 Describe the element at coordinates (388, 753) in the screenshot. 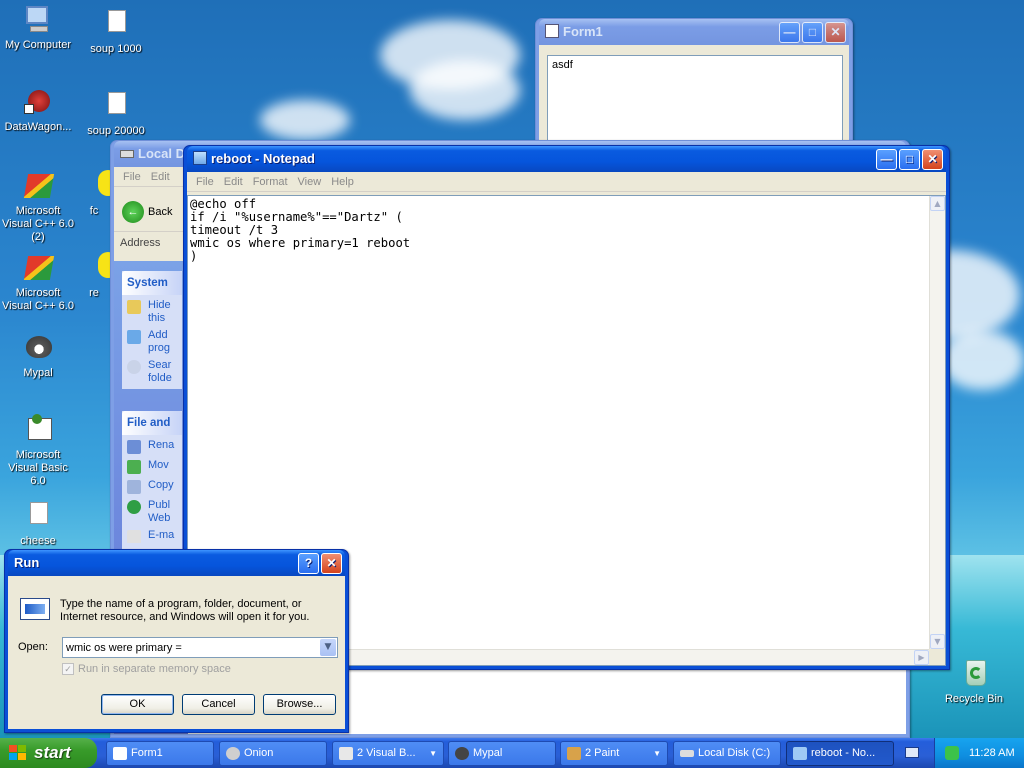

I see `taskbar-item-visual-basic: 2 Visual B... ▼` at that location.